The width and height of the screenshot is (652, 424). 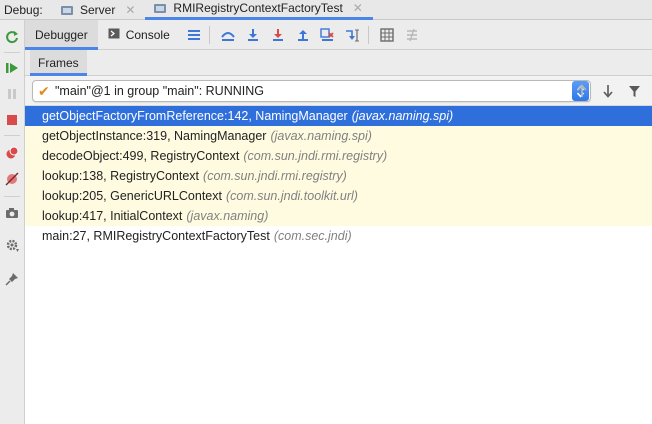 What do you see at coordinates (23, 9) in the screenshot?
I see `debug-label: Debug:` at bounding box center [23, 9].